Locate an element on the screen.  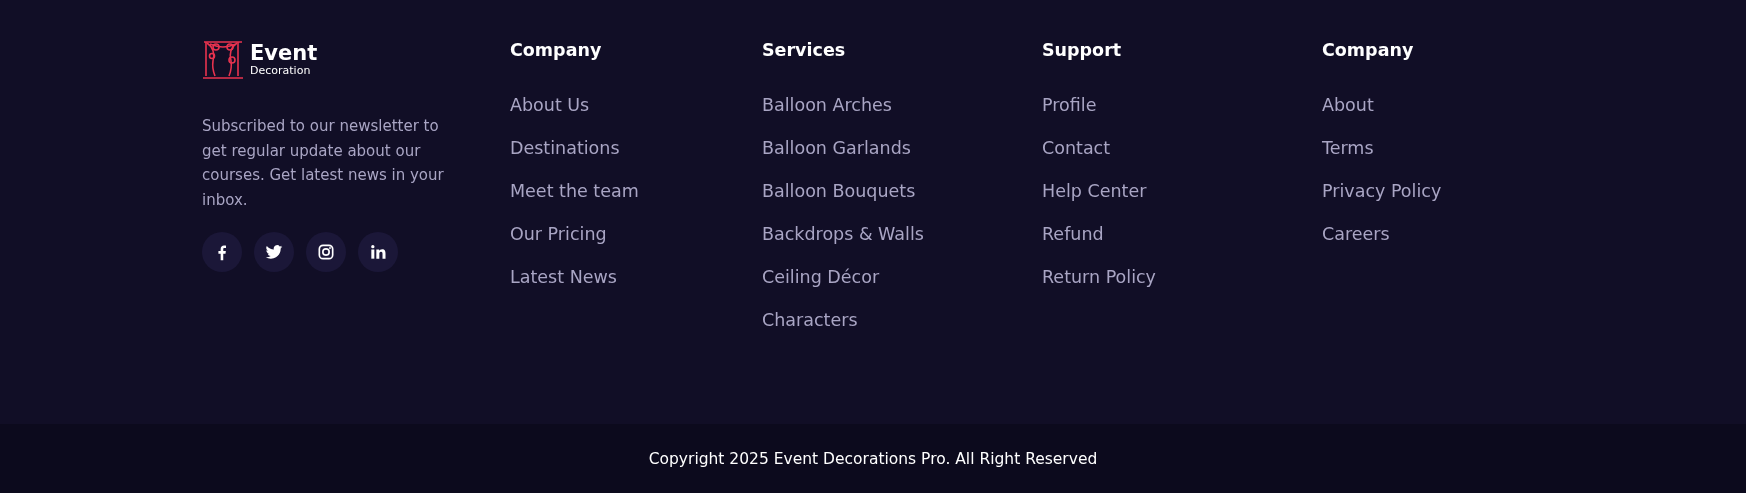
footer-link: Our Pricing is located at coordinates (558, 234).